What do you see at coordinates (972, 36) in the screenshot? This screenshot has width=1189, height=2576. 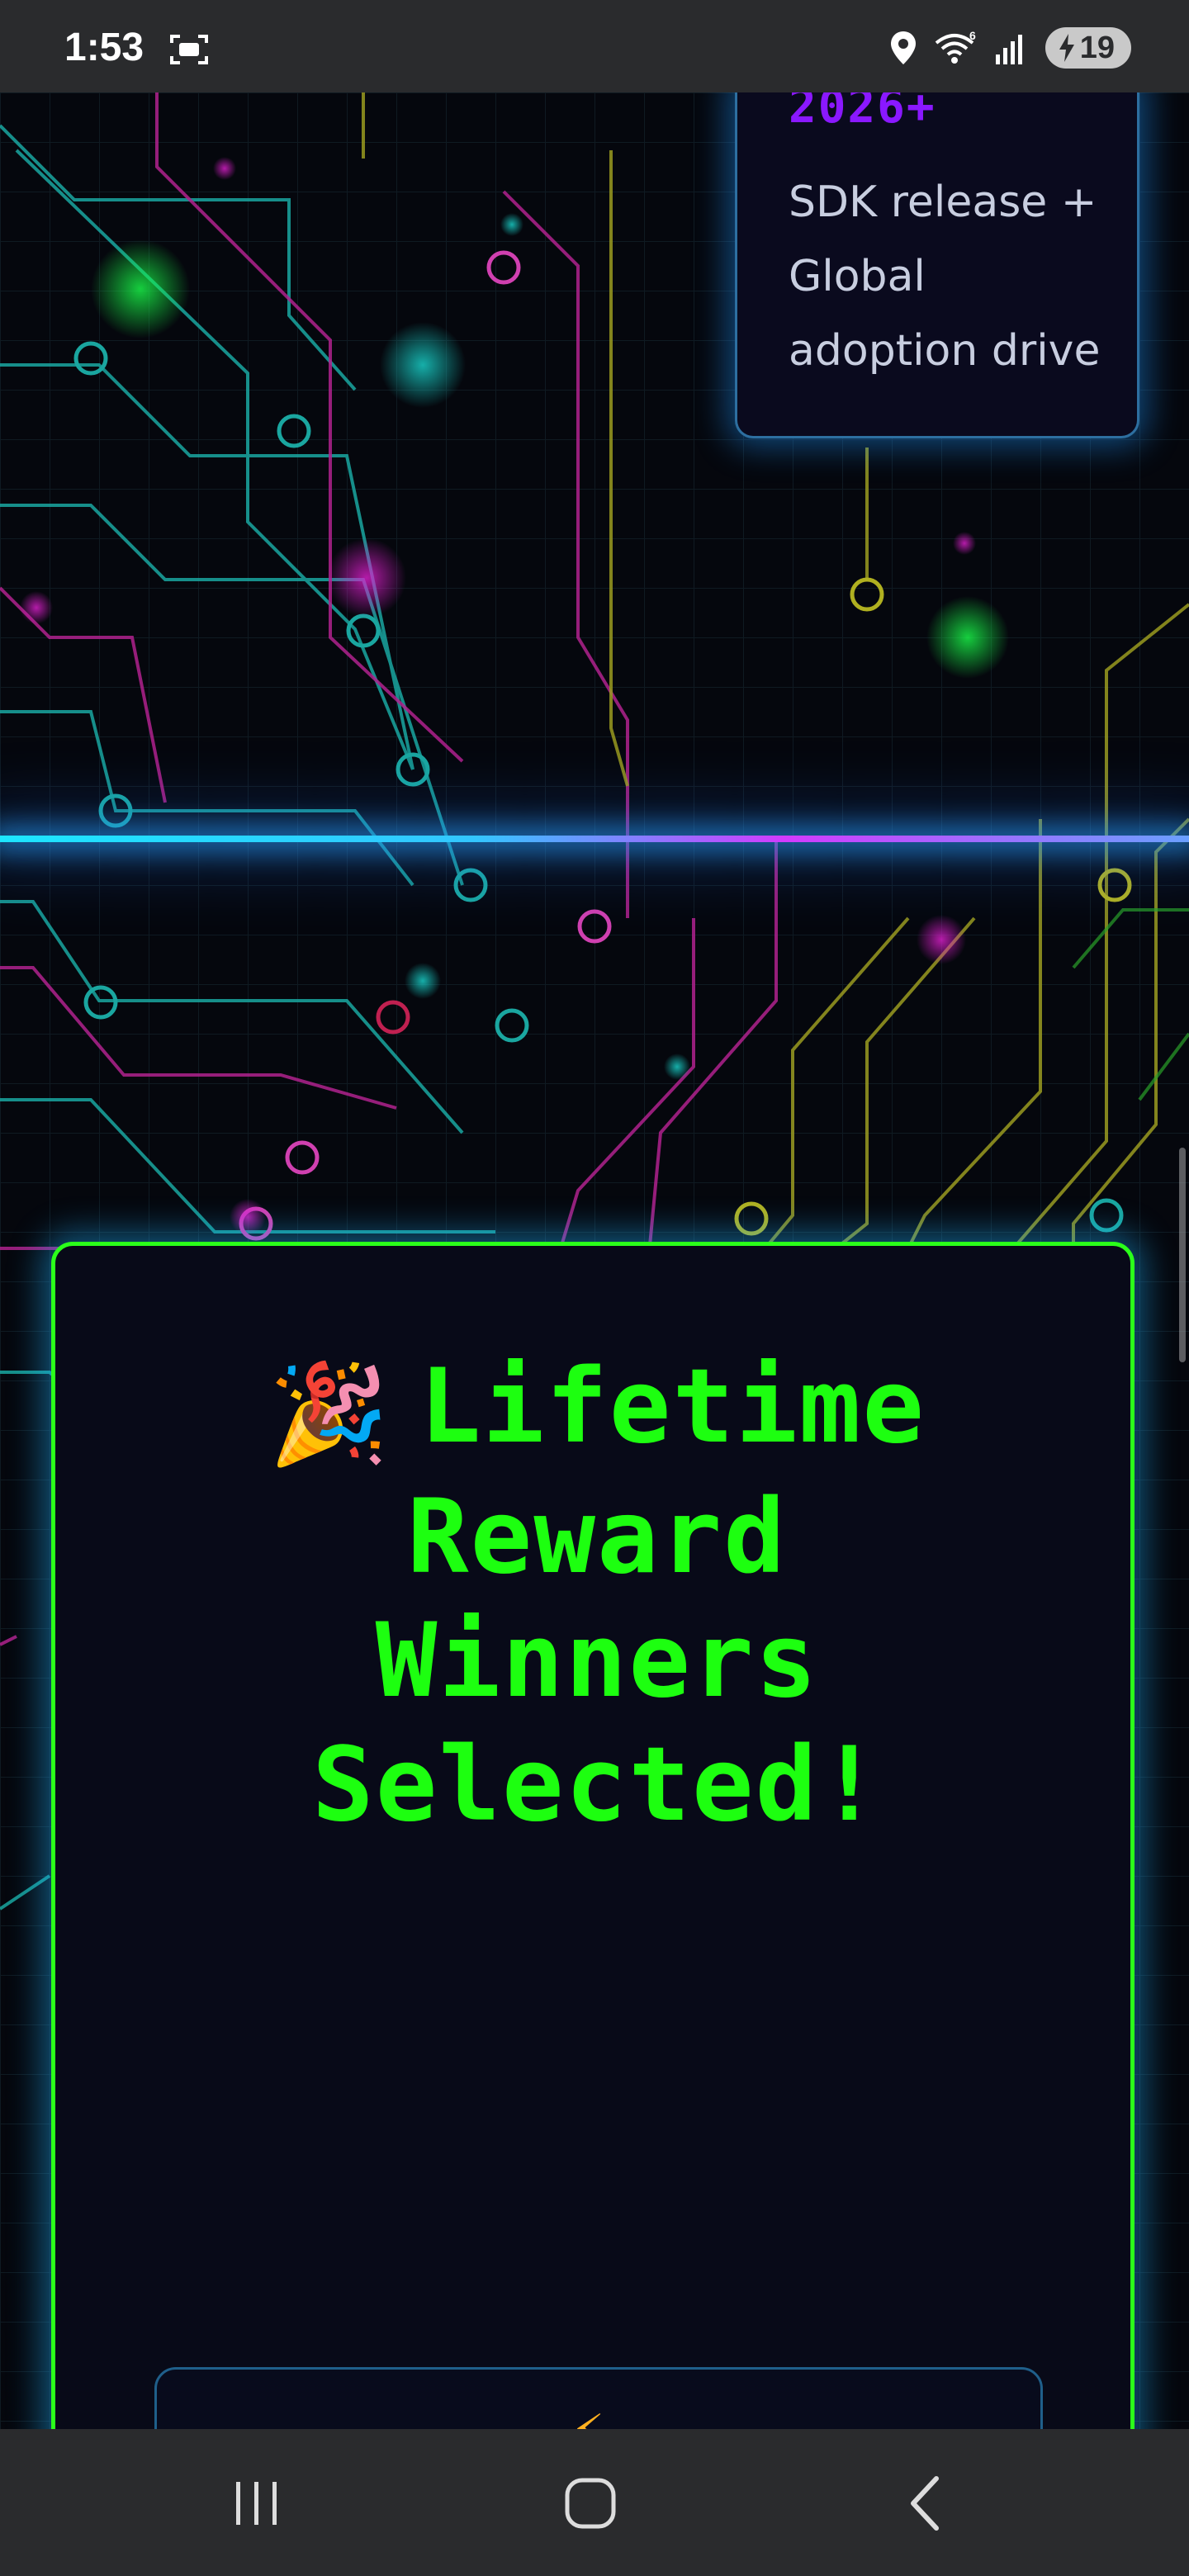 I see `svg-text: 6` at bounding box center [972, 36].